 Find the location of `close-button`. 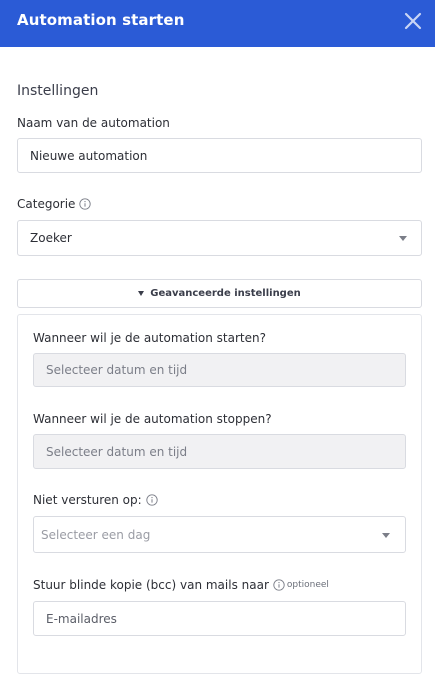

close-button is located at coordinates (413, 22).